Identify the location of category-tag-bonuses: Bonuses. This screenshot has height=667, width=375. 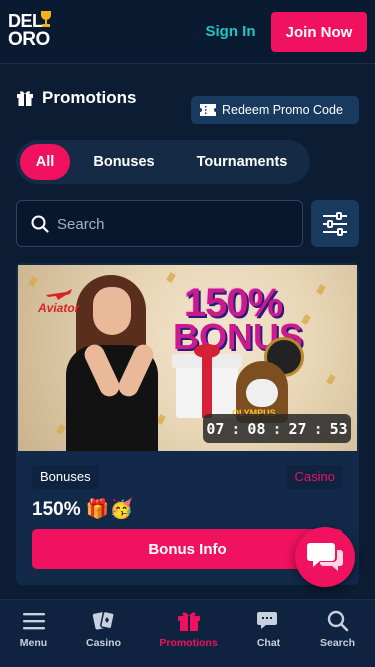
(65, 477).